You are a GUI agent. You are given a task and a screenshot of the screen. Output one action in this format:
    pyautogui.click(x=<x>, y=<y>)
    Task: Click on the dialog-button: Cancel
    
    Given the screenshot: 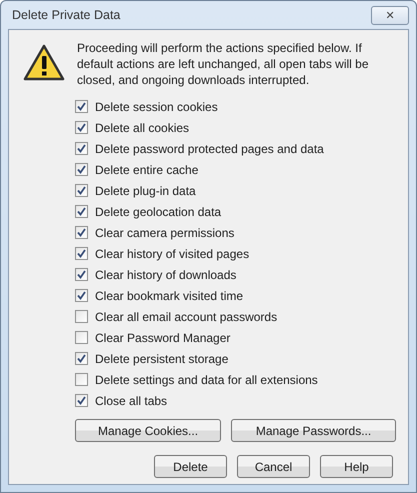 What is the action you would take?
    pyautogui.click(x=273, y=466)
    